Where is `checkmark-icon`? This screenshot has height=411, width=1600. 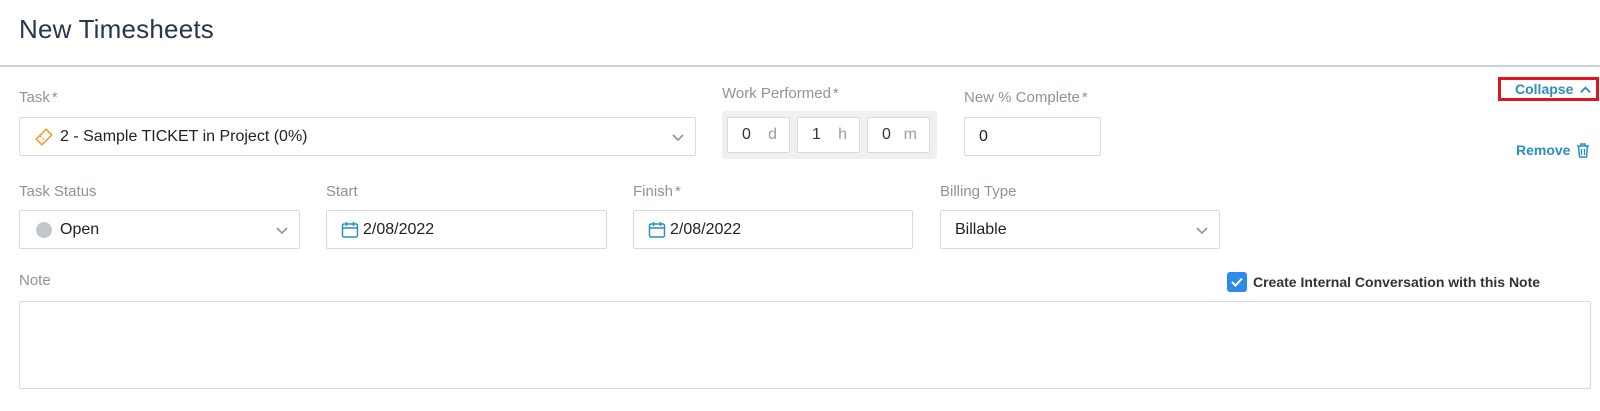 checkmark-icon is located at coordinates (1237, 282).